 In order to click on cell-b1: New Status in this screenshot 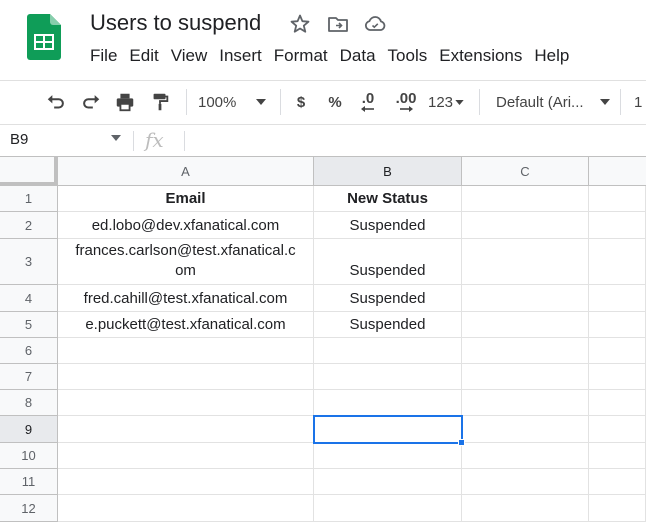, I will do `click(388, 199)`.